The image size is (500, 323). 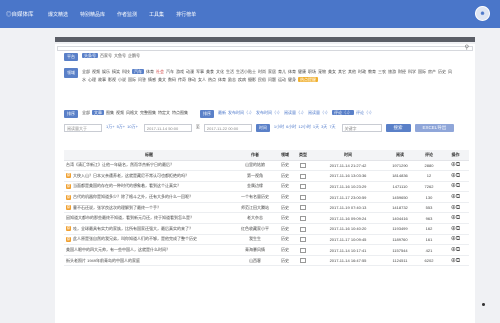 What do you see at coordinates (149, 176) in the screenshot?
I see `title-cell: 原大侠入山？日本父亲遭养老，这就是藏尼不常认可也都拒绝的吗？` at bounding box center [149, 176].